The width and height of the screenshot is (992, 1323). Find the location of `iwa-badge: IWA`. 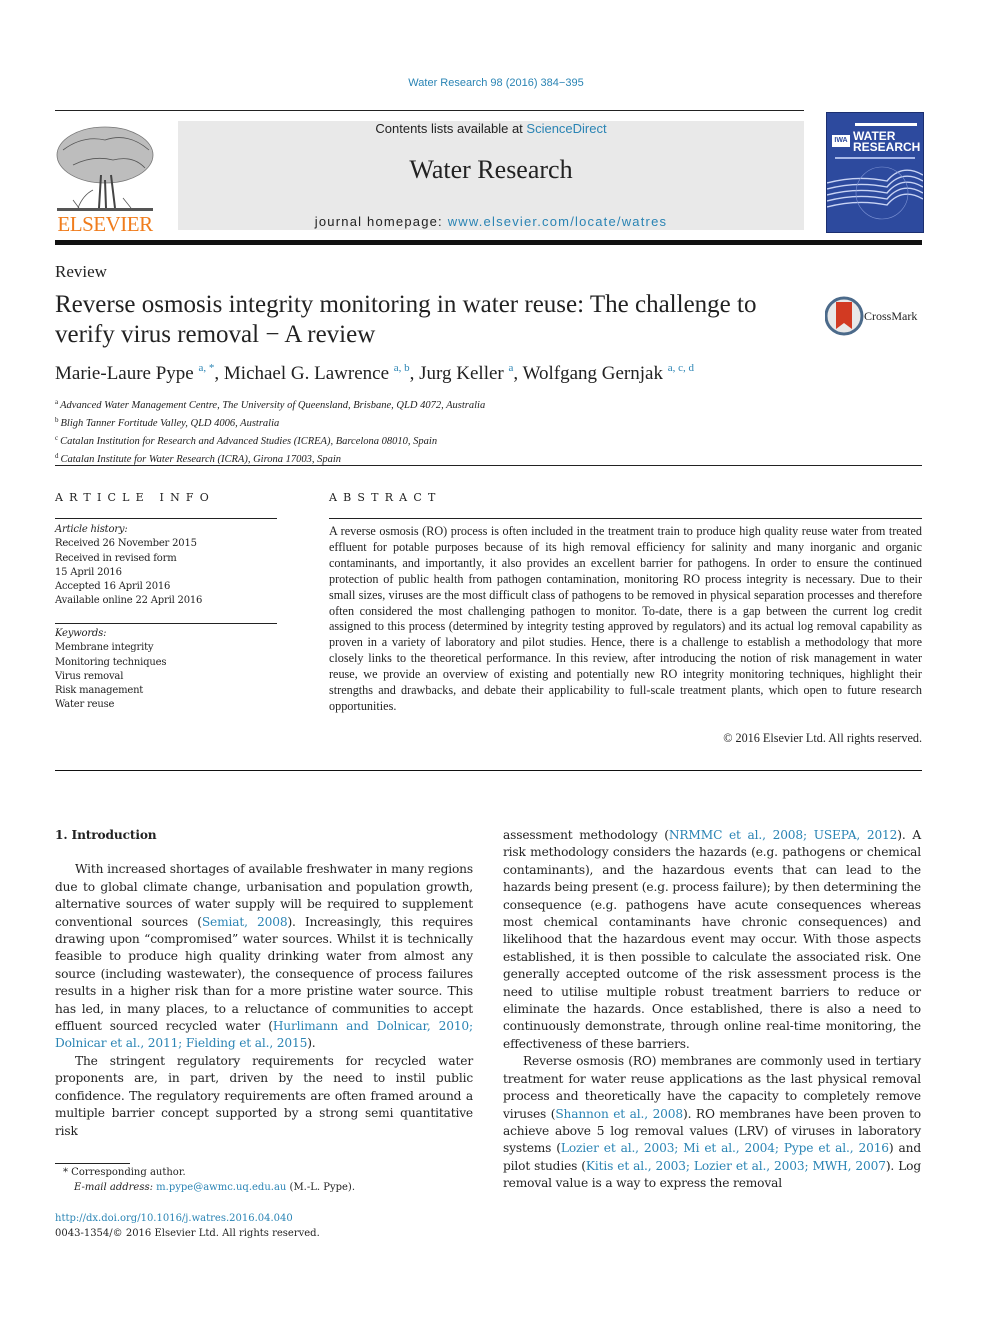

iwa-badge: IWA is located at coordinates (841, 141).